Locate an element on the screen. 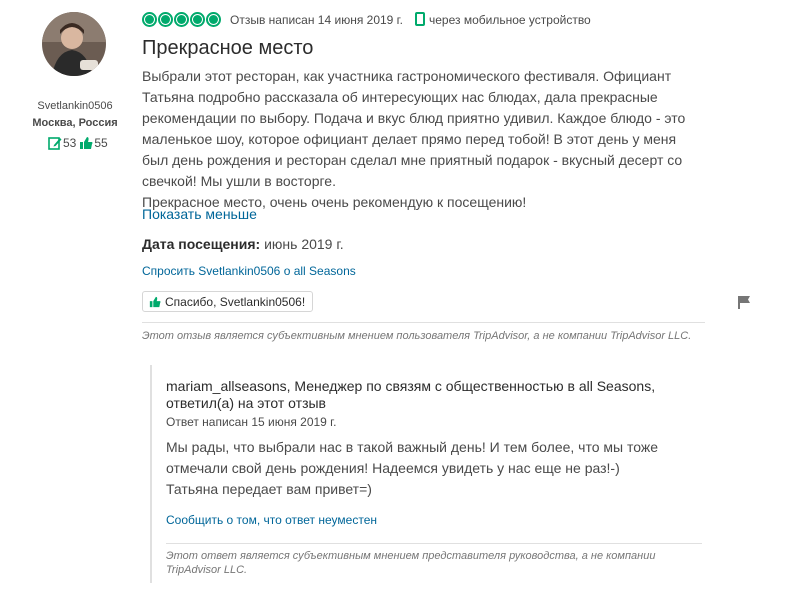  review-date: Отзыв написан 14 июня 2019 г. is located at coordinates (316, 20).